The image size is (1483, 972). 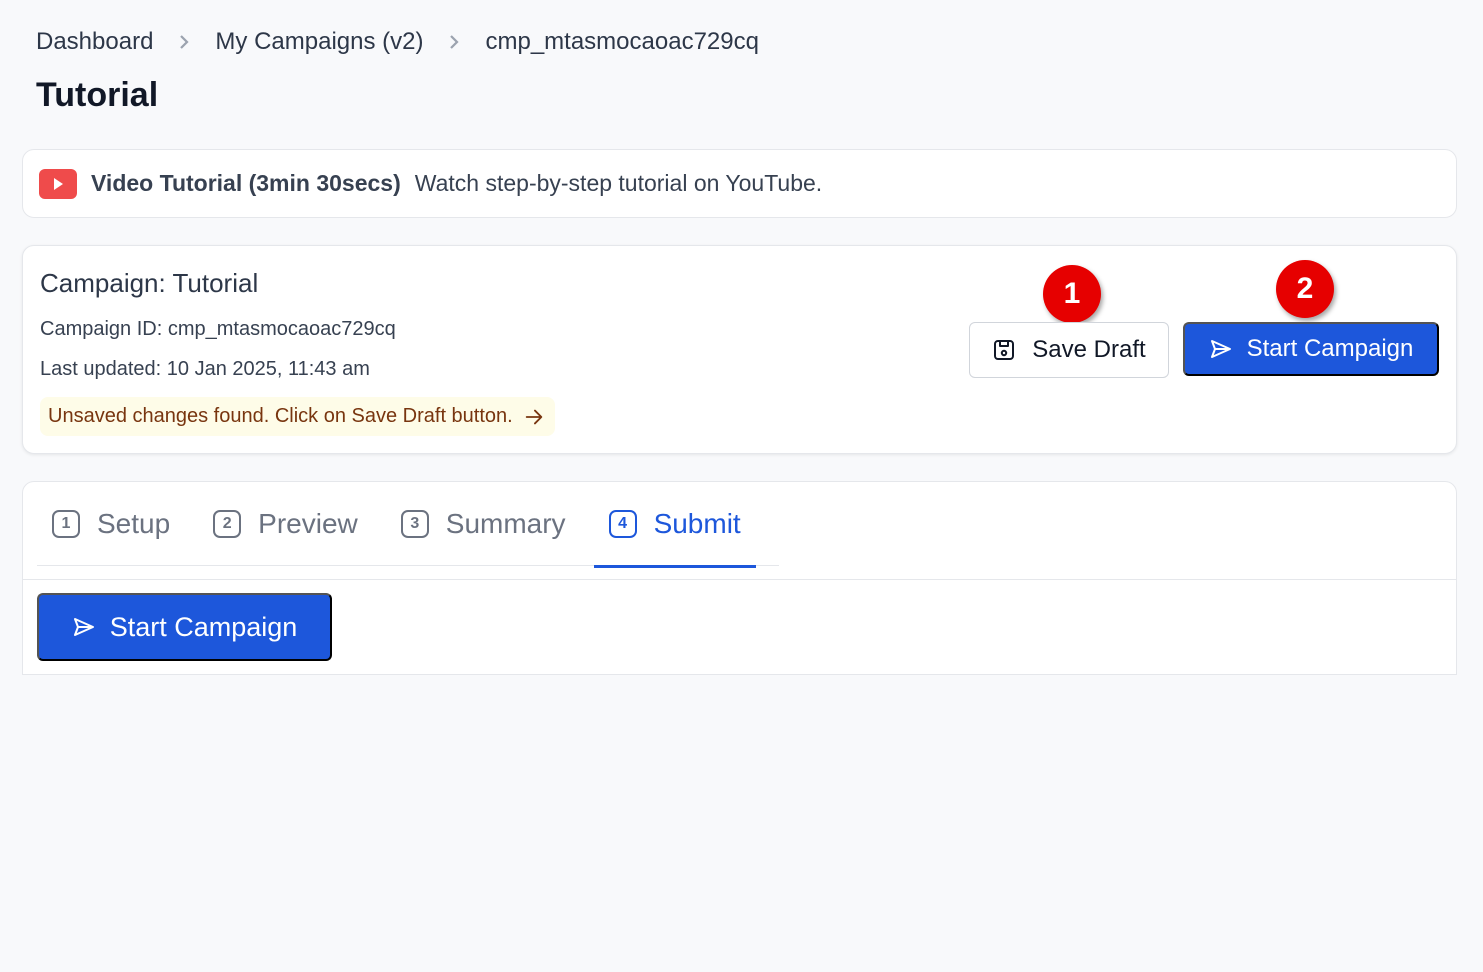 What do you see at coordinates (414, 524) in the screenshot?
I see `step-number-icon: 3` at bounding box center [414, 524].